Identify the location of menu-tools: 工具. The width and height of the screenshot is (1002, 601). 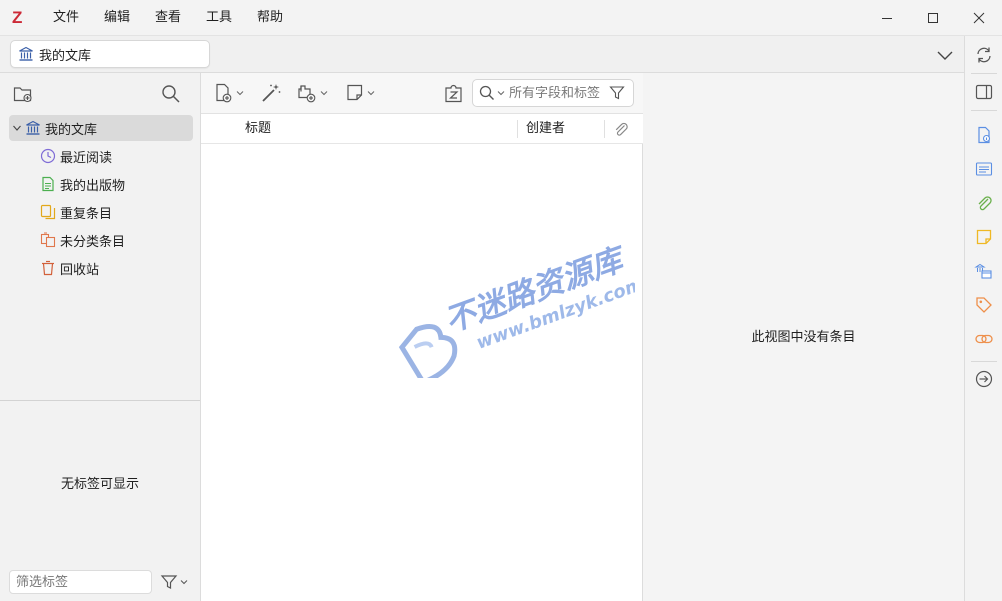
(219, 18).